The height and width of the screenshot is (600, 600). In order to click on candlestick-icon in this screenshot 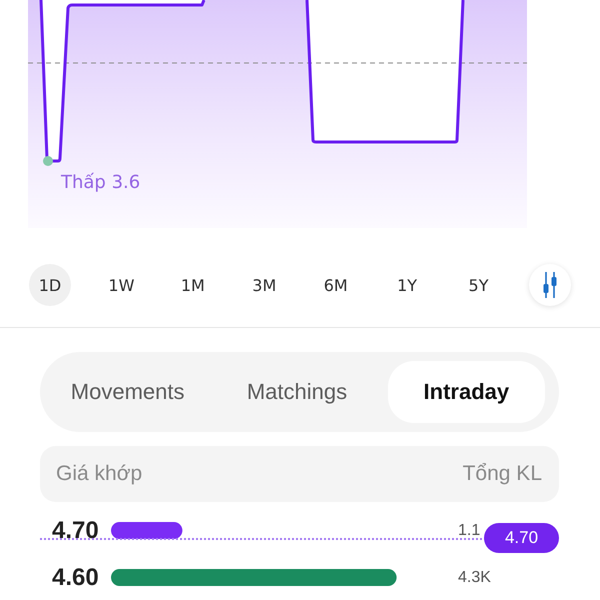, I will do `click(550, 285)`.